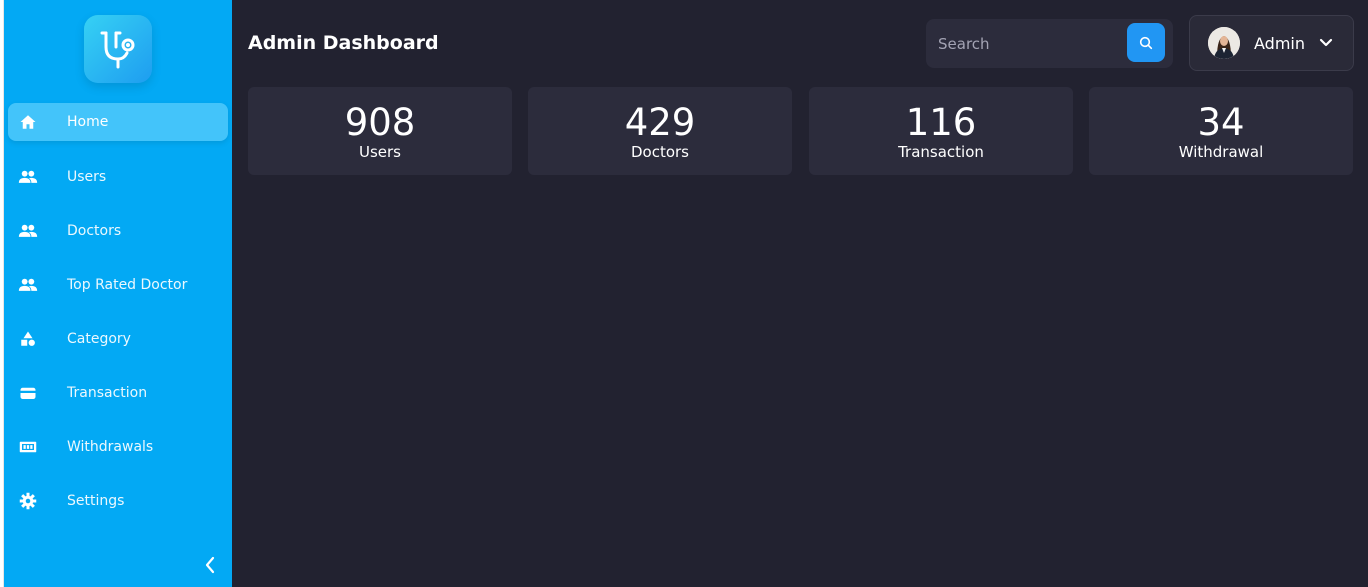 The height and width of the screenshot is (587, 1368). What do you see at coordinates (343, 43) in the screenshot?
I see `page-title: Admin Dashboard` at bounding box center [343, 43].